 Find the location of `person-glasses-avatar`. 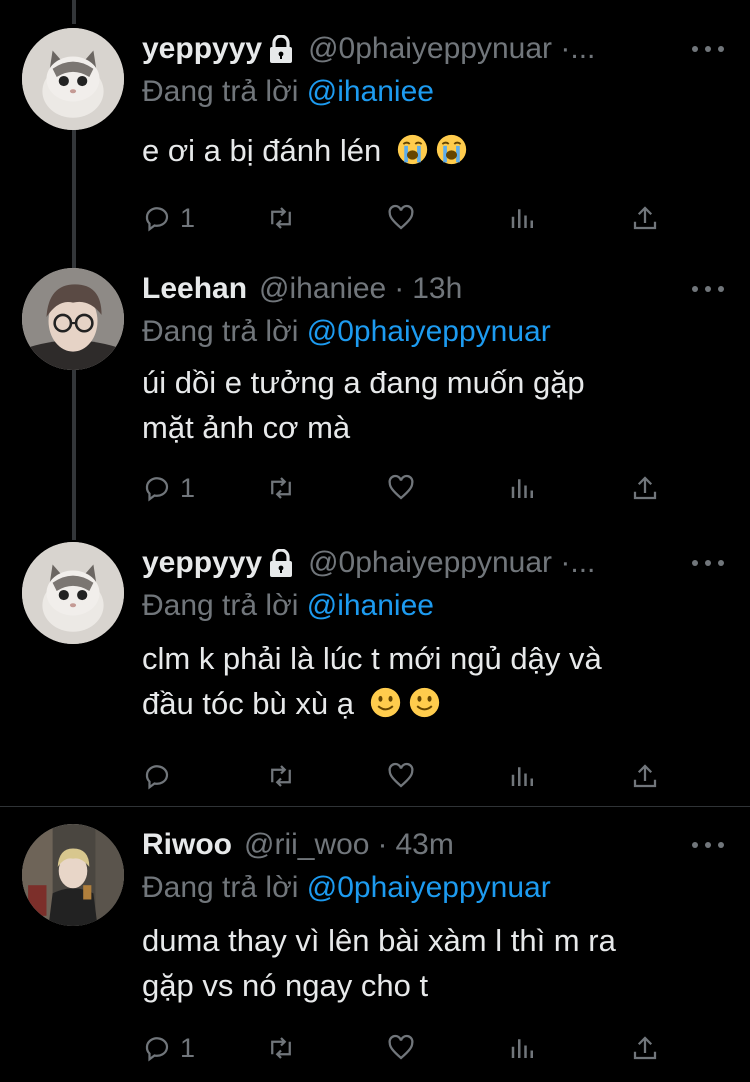

person-glasses-avatar is located at coordinates (73, 319).